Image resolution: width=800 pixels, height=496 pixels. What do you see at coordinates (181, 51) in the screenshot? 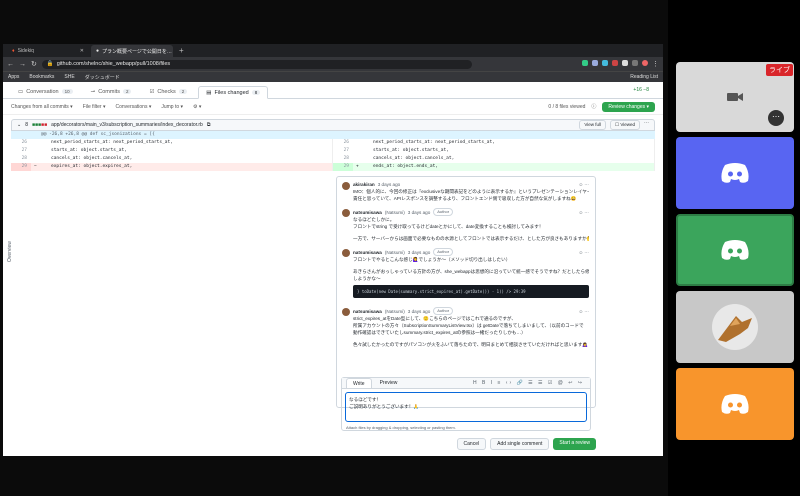
I see `new-tab-button: +` at bounding box center [181, 51].